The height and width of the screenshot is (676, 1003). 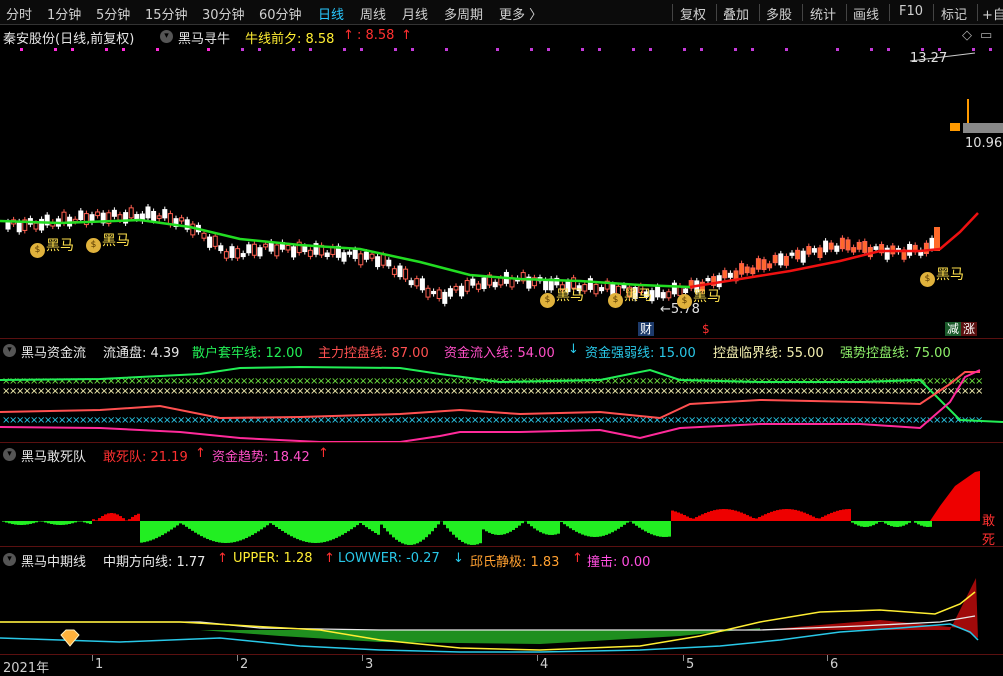 What do you see at coordinates (280, 13) in the screenshot?
I see `tf-60min: 60分钟` at bounding box center [280, 13].